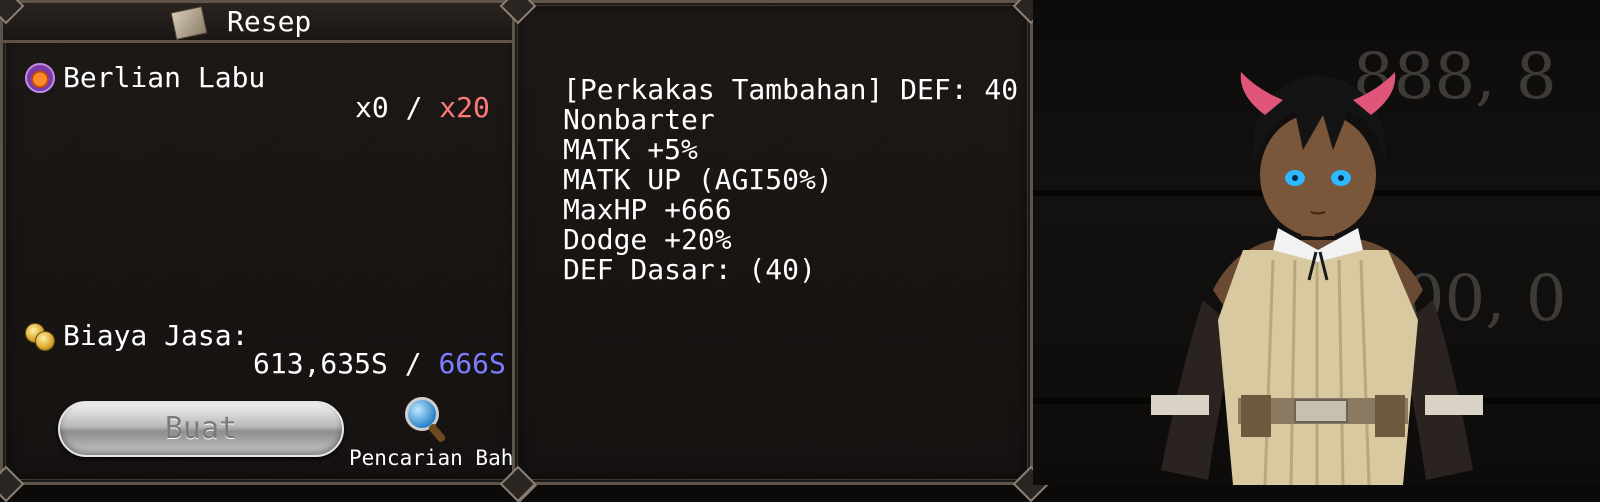 The height and width of the screenshot is (502, 1600). I want to click on material-count: x0 / x20, so click(422, 108).